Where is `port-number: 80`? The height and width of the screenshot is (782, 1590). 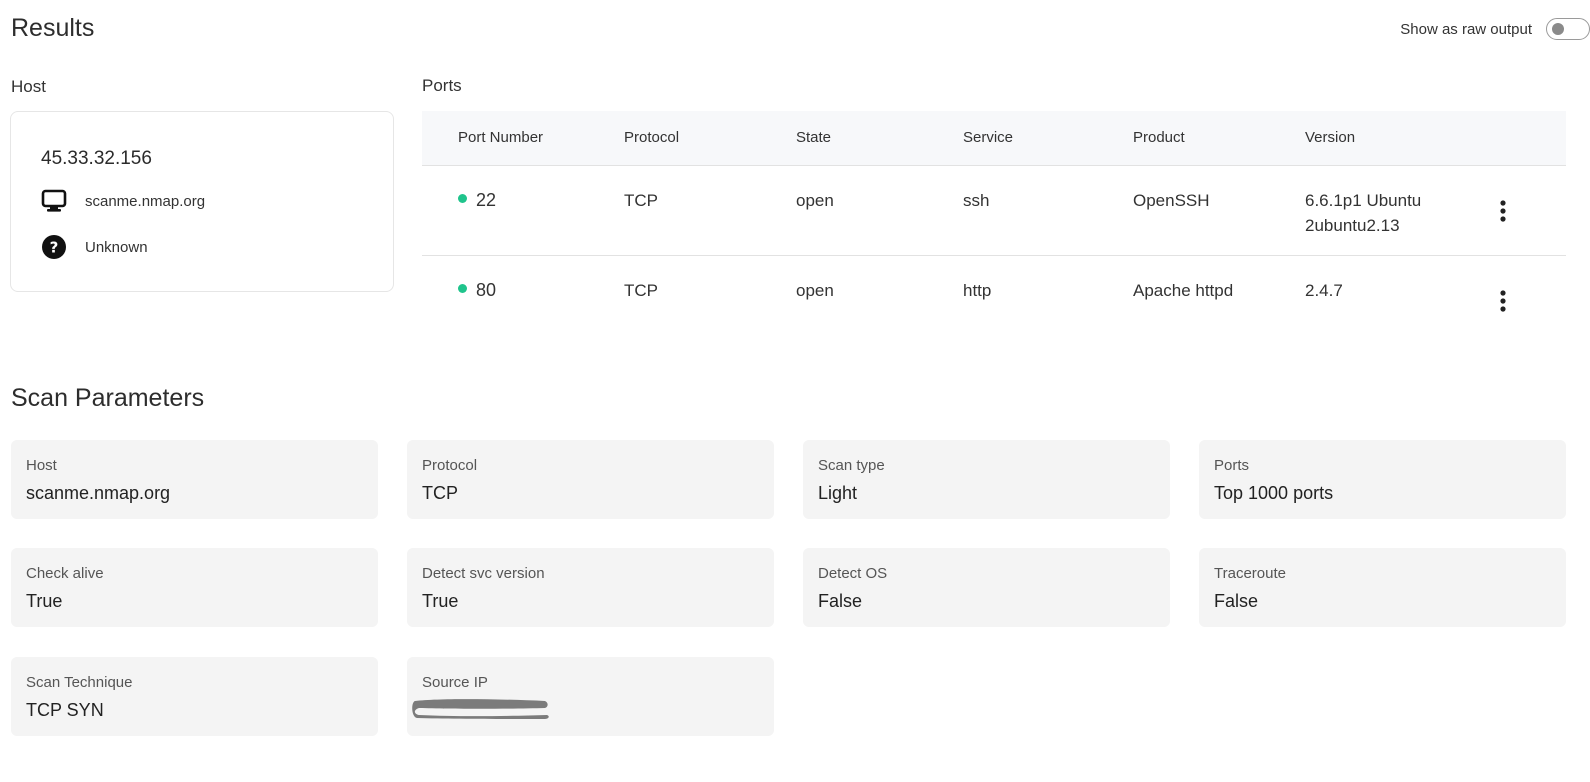 port-number: 80 is located at coordinates (486, 290).